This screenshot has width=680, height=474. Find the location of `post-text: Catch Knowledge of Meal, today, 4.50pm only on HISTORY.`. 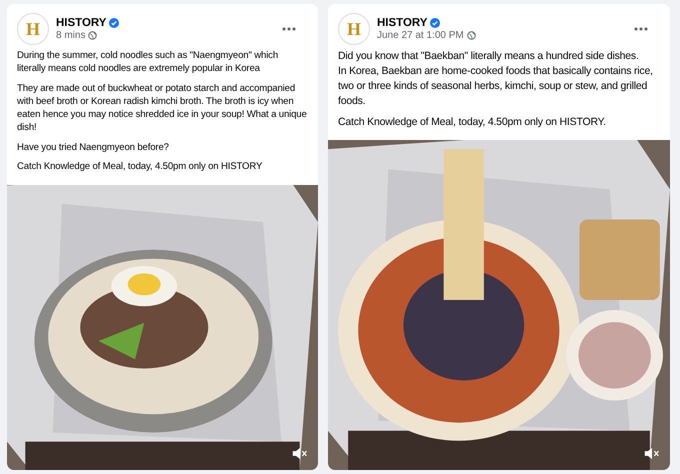

post-text: Catch Knowledge of Meal, today, 4.50pm only on HISTORY. is located at coordinates (472, 122).